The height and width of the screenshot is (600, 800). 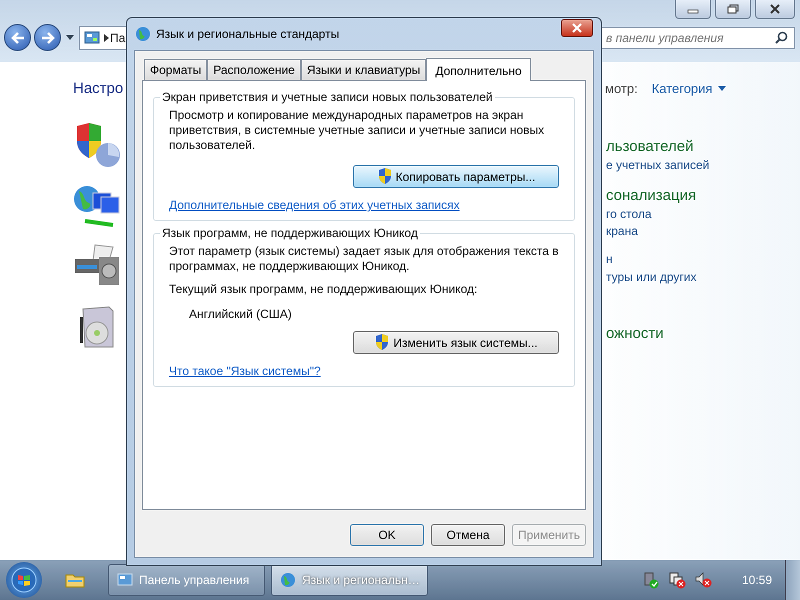 What do you see at coordinates (658, 147) in the screenshot?
I see `category-heading: льзователей` at bounding box center [658, 147].